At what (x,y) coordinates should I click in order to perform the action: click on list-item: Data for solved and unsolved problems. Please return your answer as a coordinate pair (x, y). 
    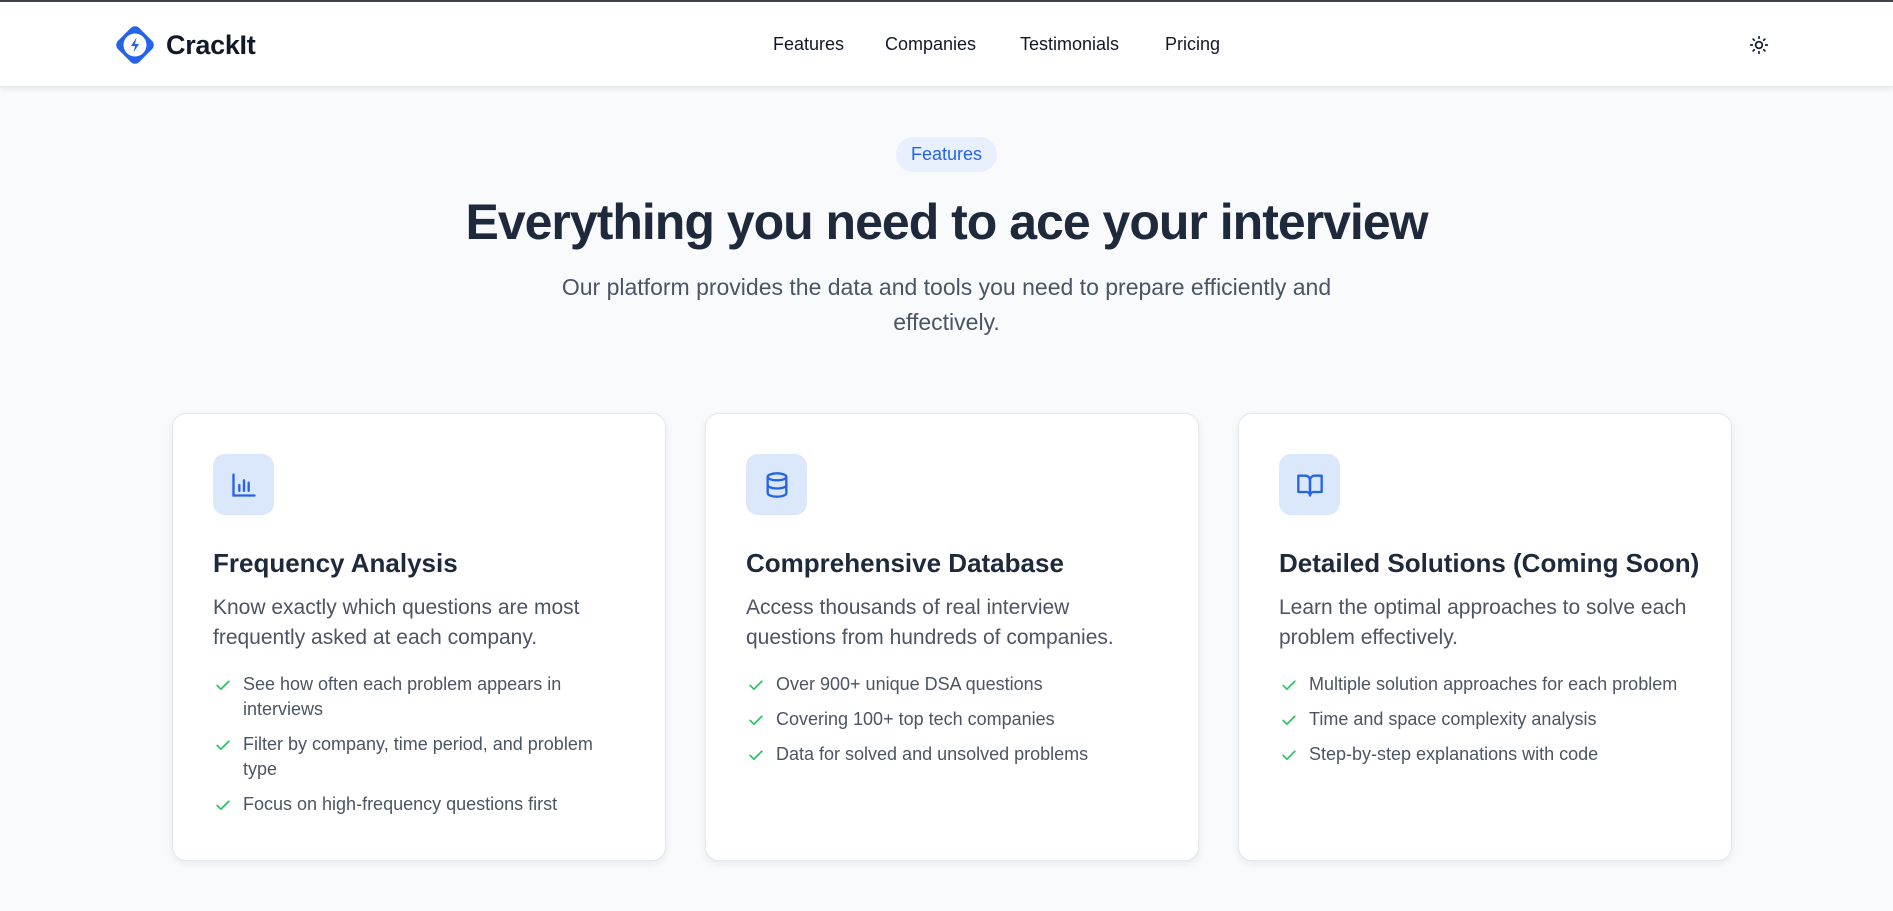
    Looking at the image, I should click on (952, 754).